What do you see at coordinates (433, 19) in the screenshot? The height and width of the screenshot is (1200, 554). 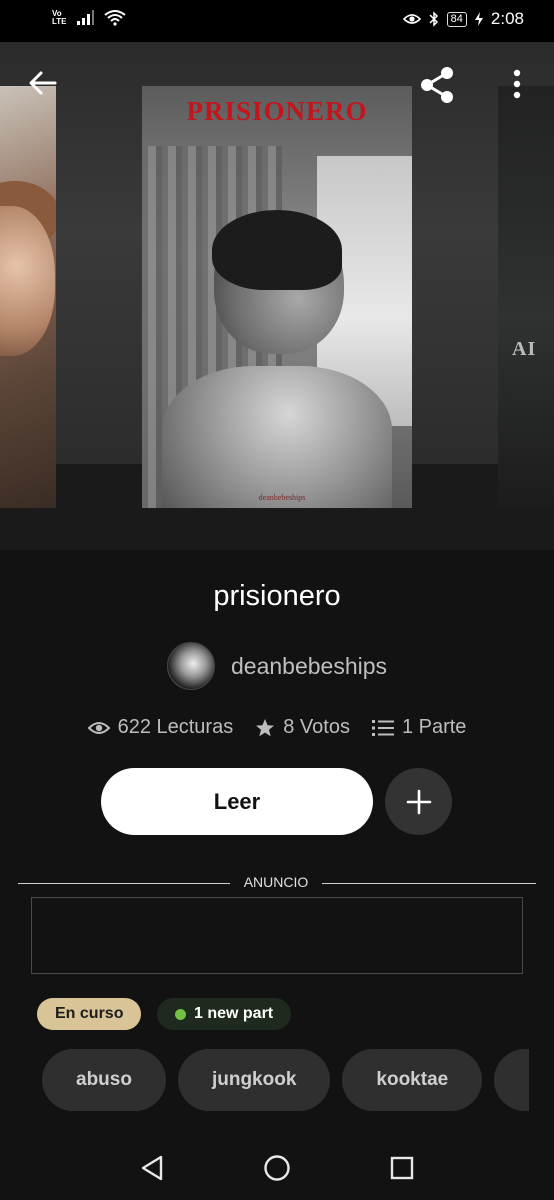 I see `bluetooth-icon` at bounding box center [433, 19].